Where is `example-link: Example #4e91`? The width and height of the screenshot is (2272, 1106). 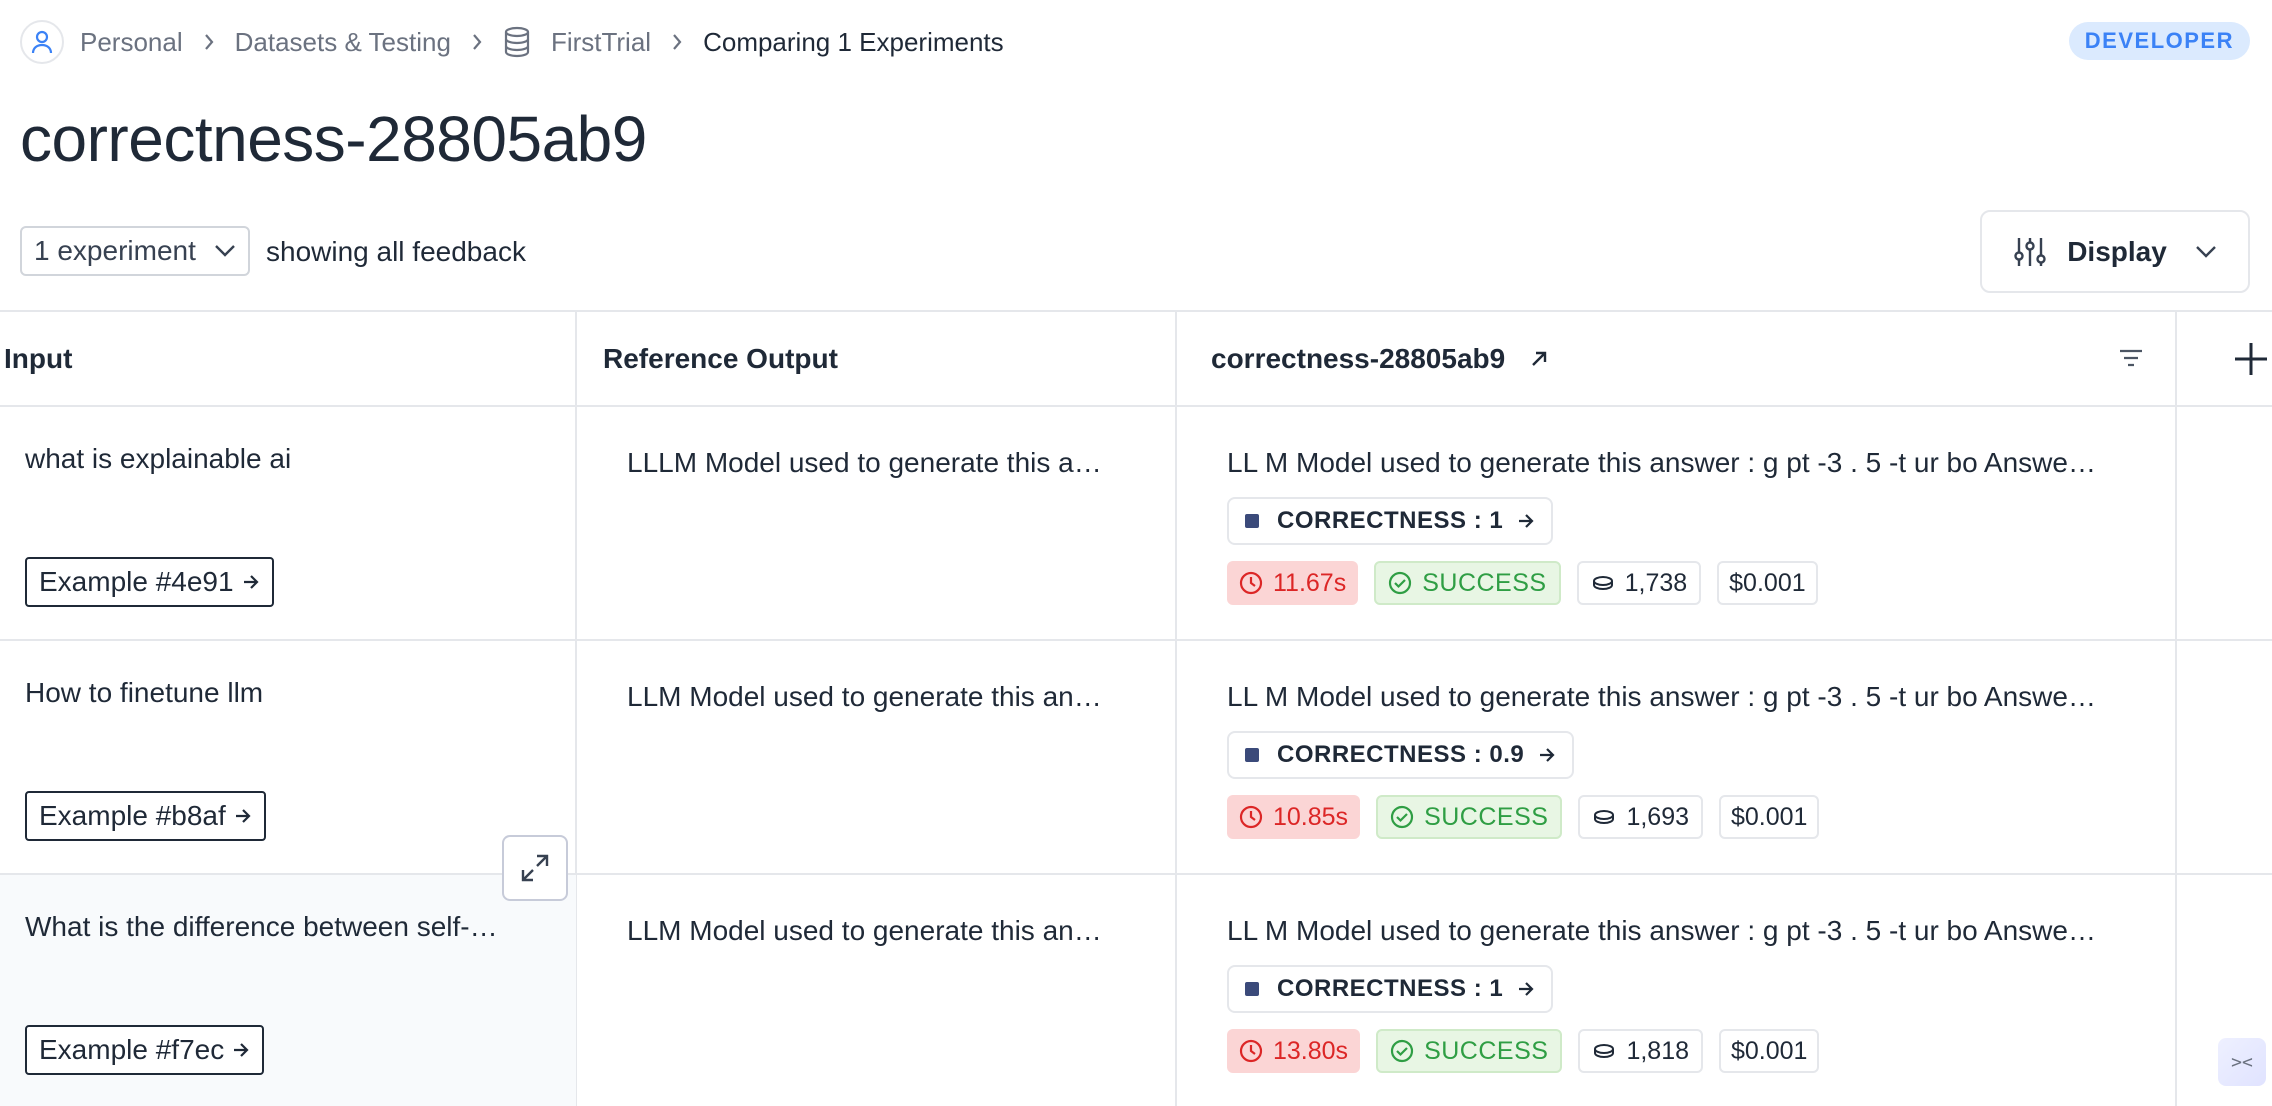 example-link: Example #4e91 is located at coordinates (149, 582).